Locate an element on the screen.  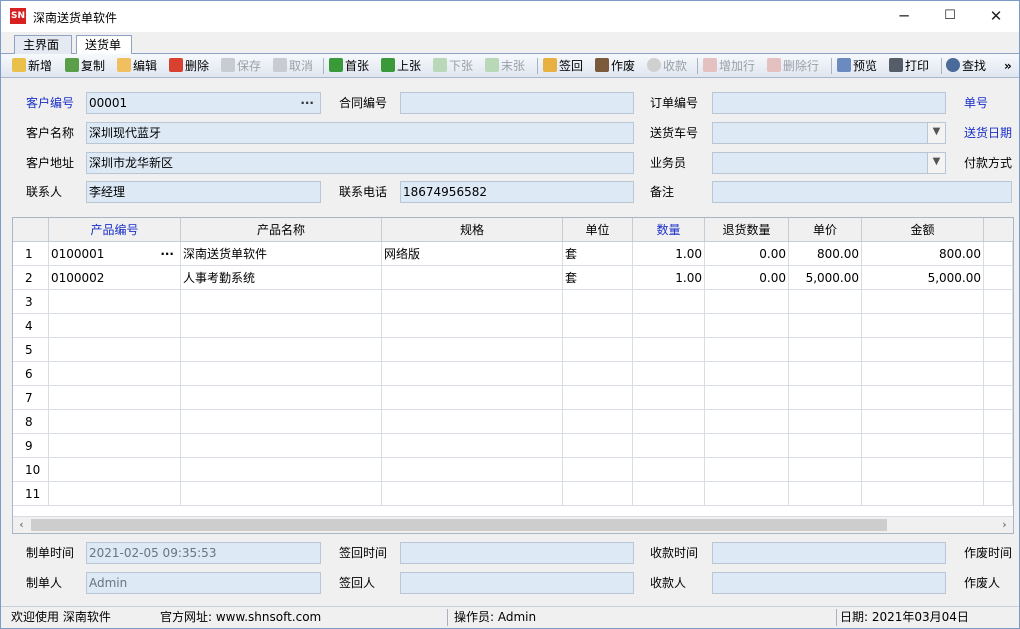
cell-unit-price: 800.00 is located at coordinates (825, 254).